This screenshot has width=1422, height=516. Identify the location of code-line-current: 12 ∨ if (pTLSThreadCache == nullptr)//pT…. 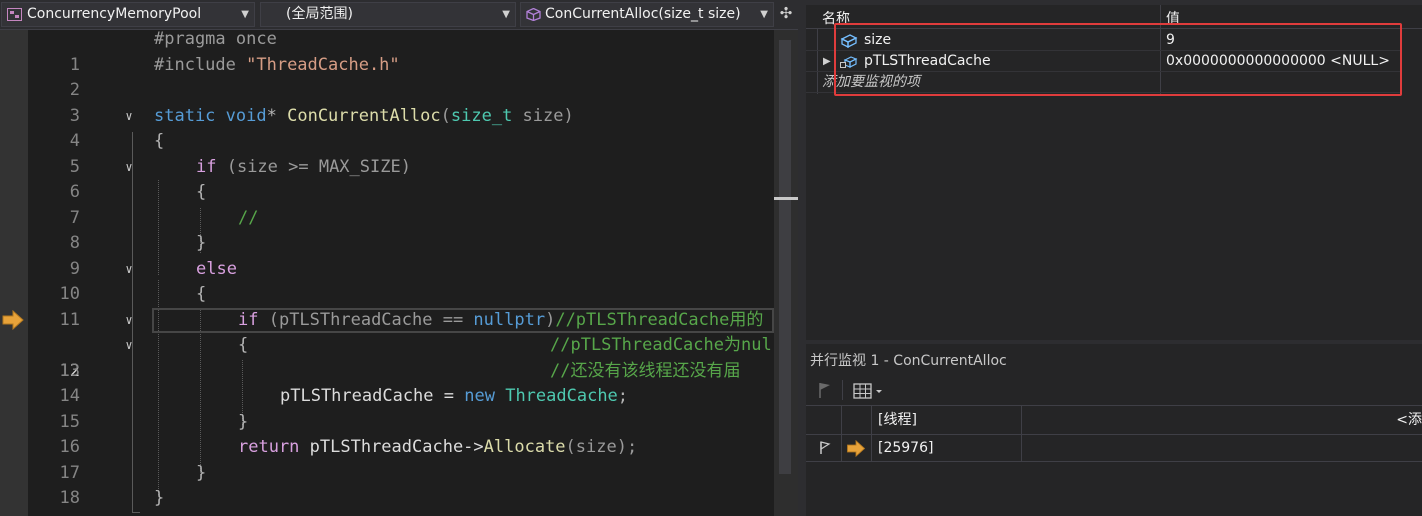
(401, 344).